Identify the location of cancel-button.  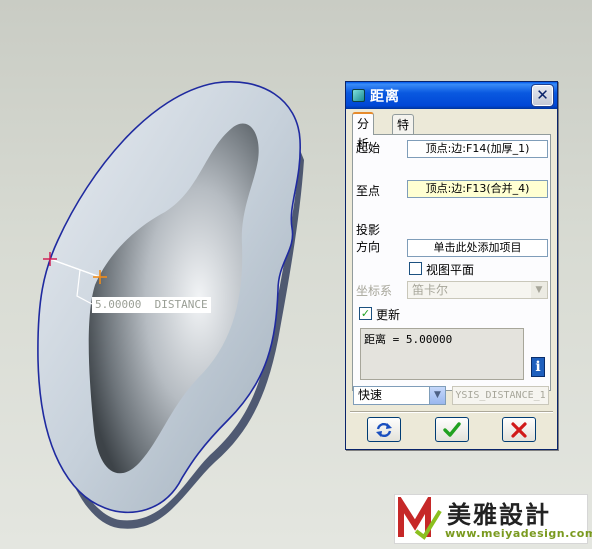
(519, 429).